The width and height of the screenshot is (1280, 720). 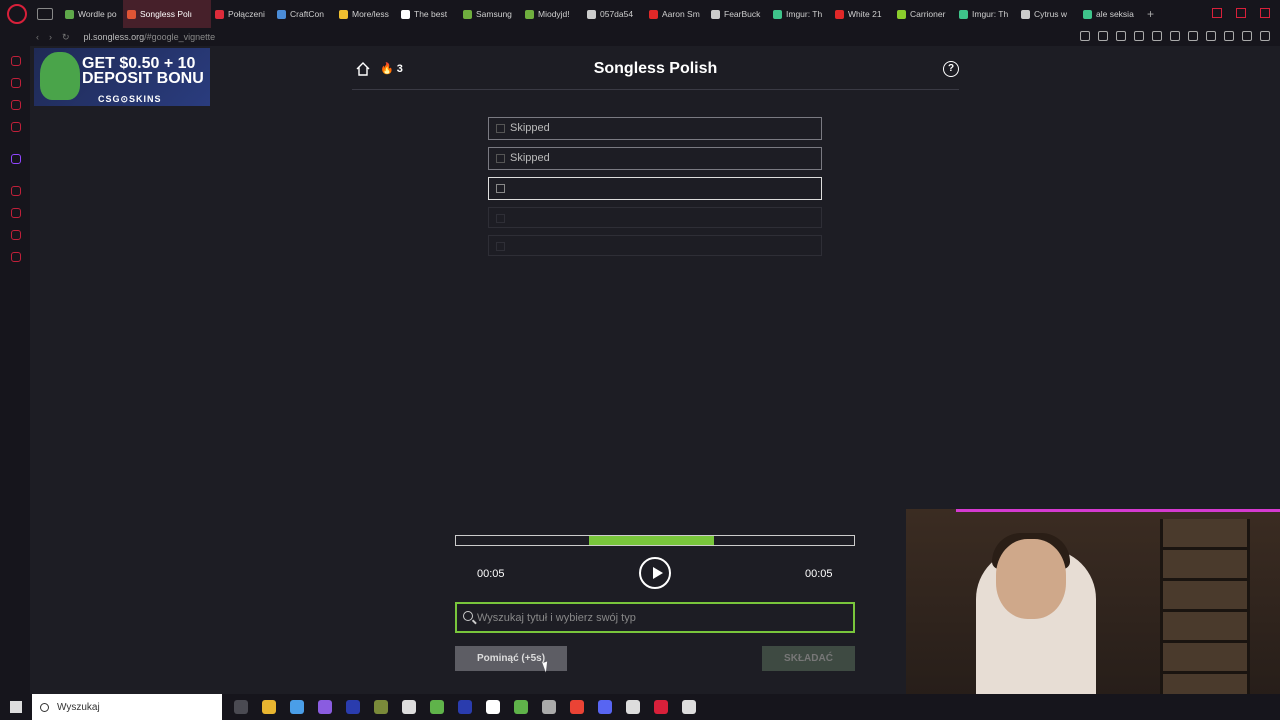 What do you see at coordinates (1048, 14) in the screenshot?
I see `browser-tab: Cytrus w` at bounding box center [1048, 14].